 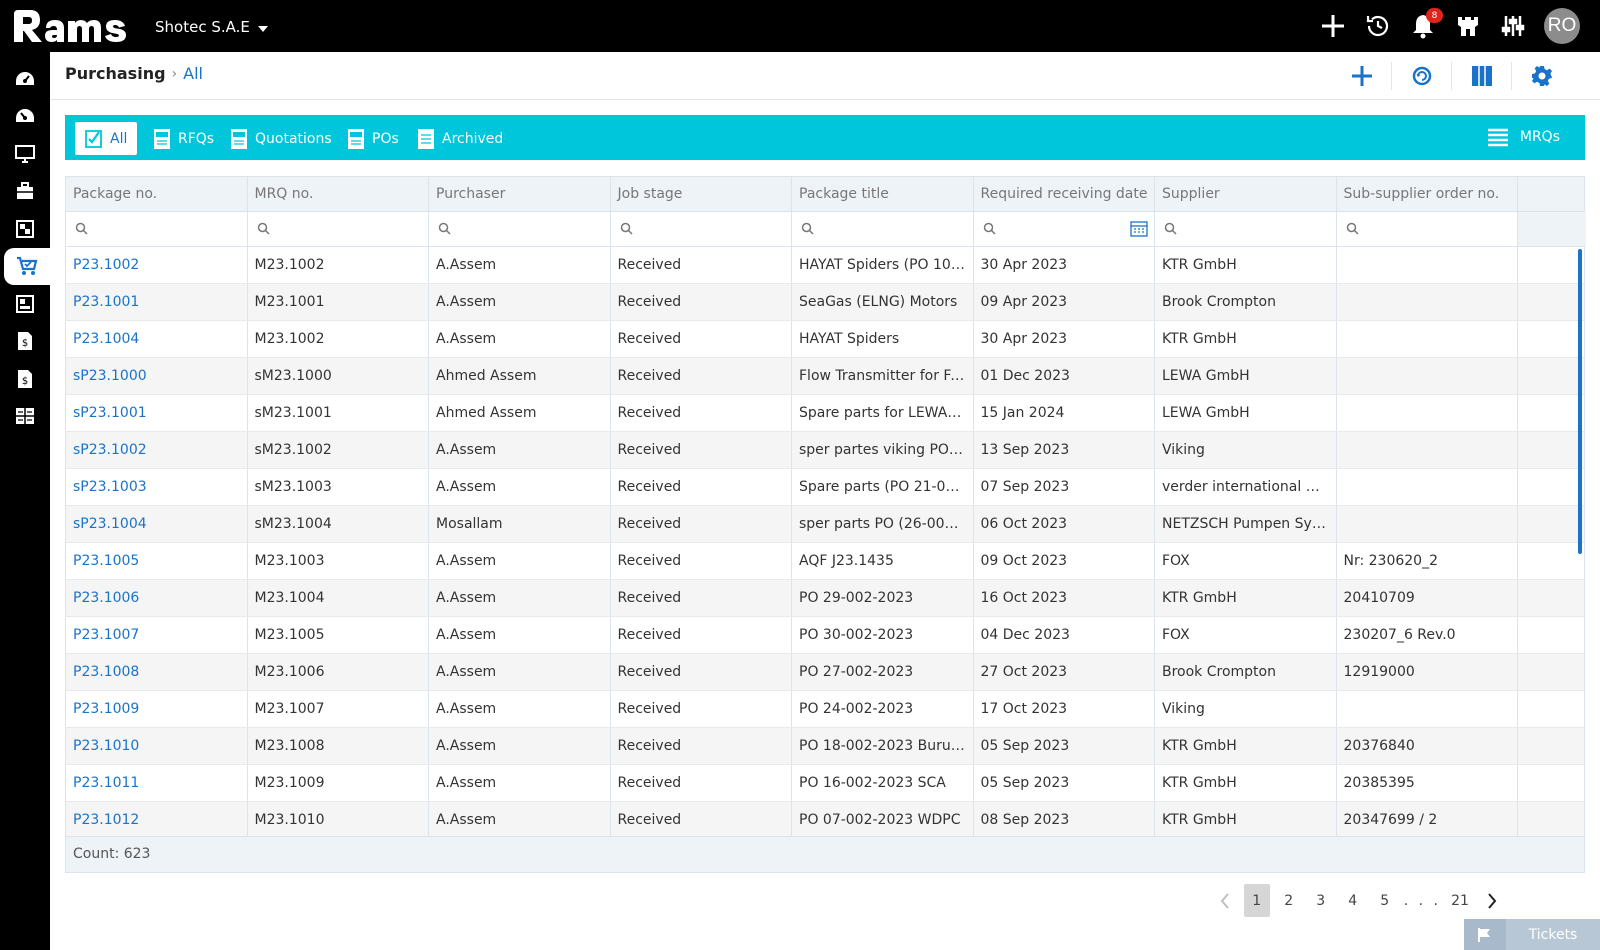 What do you see at coordinates (1513, 26) in the screenshot?
I see `sliders-icon` at bounding box center [1513, 26].